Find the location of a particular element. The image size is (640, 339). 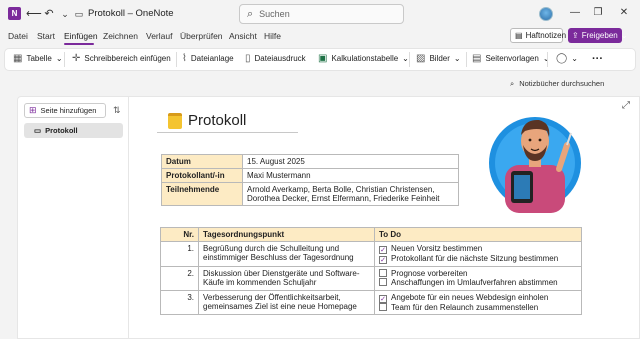

info-value: 15. August 2025 is located at coordinates (350, 161).